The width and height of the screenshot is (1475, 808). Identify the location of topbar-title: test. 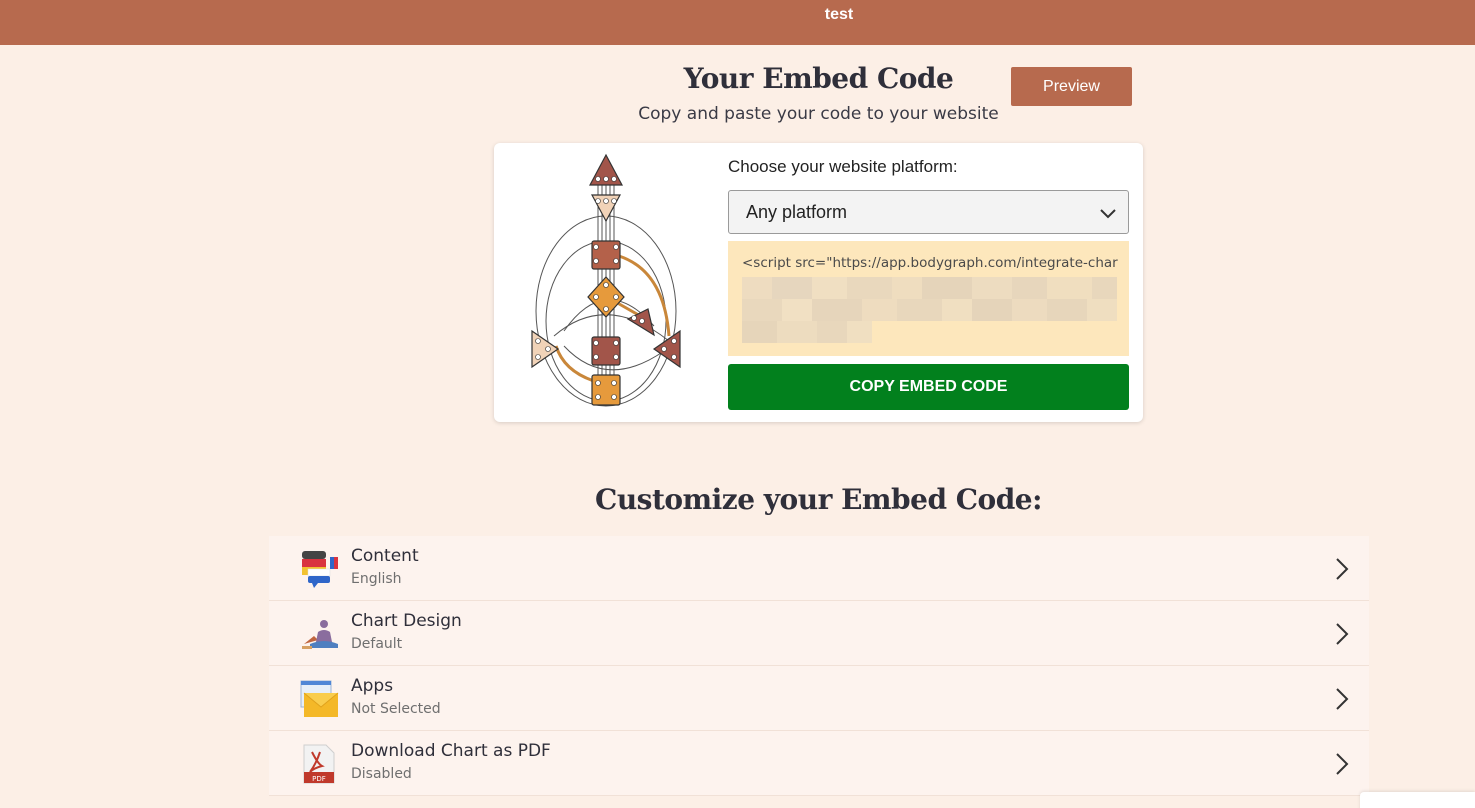
(839, 14).